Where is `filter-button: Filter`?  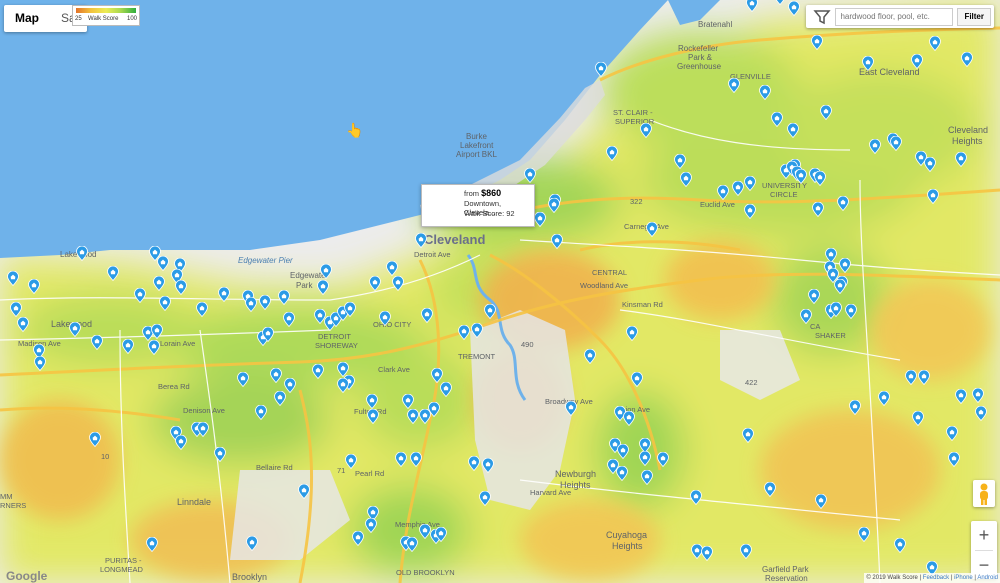 filter-button: Filter is located at coordinates (974, 16).